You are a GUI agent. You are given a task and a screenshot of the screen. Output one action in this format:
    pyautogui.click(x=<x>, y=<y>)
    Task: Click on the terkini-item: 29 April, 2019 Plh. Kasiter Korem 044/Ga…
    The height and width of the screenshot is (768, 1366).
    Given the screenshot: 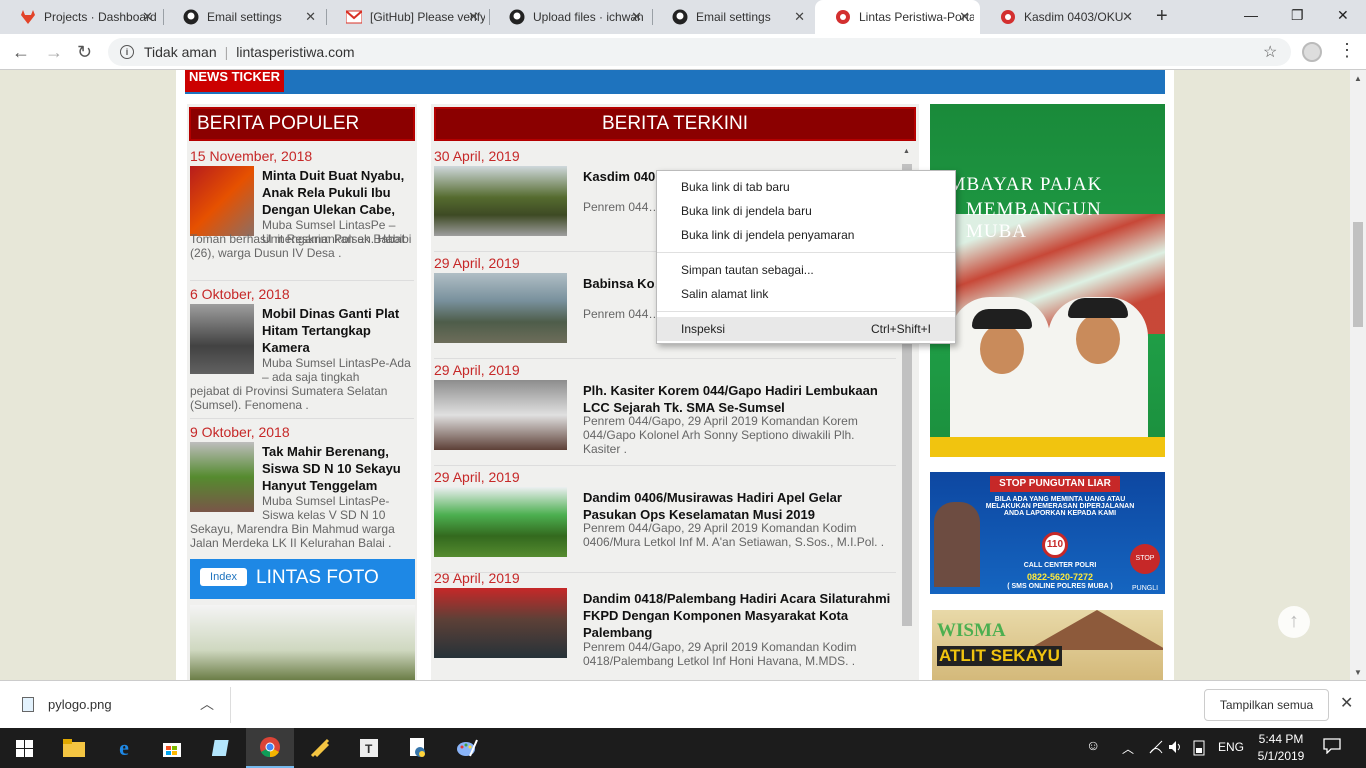 What is the action you would take?
    pyautogui.click(x=666, y=412)
    